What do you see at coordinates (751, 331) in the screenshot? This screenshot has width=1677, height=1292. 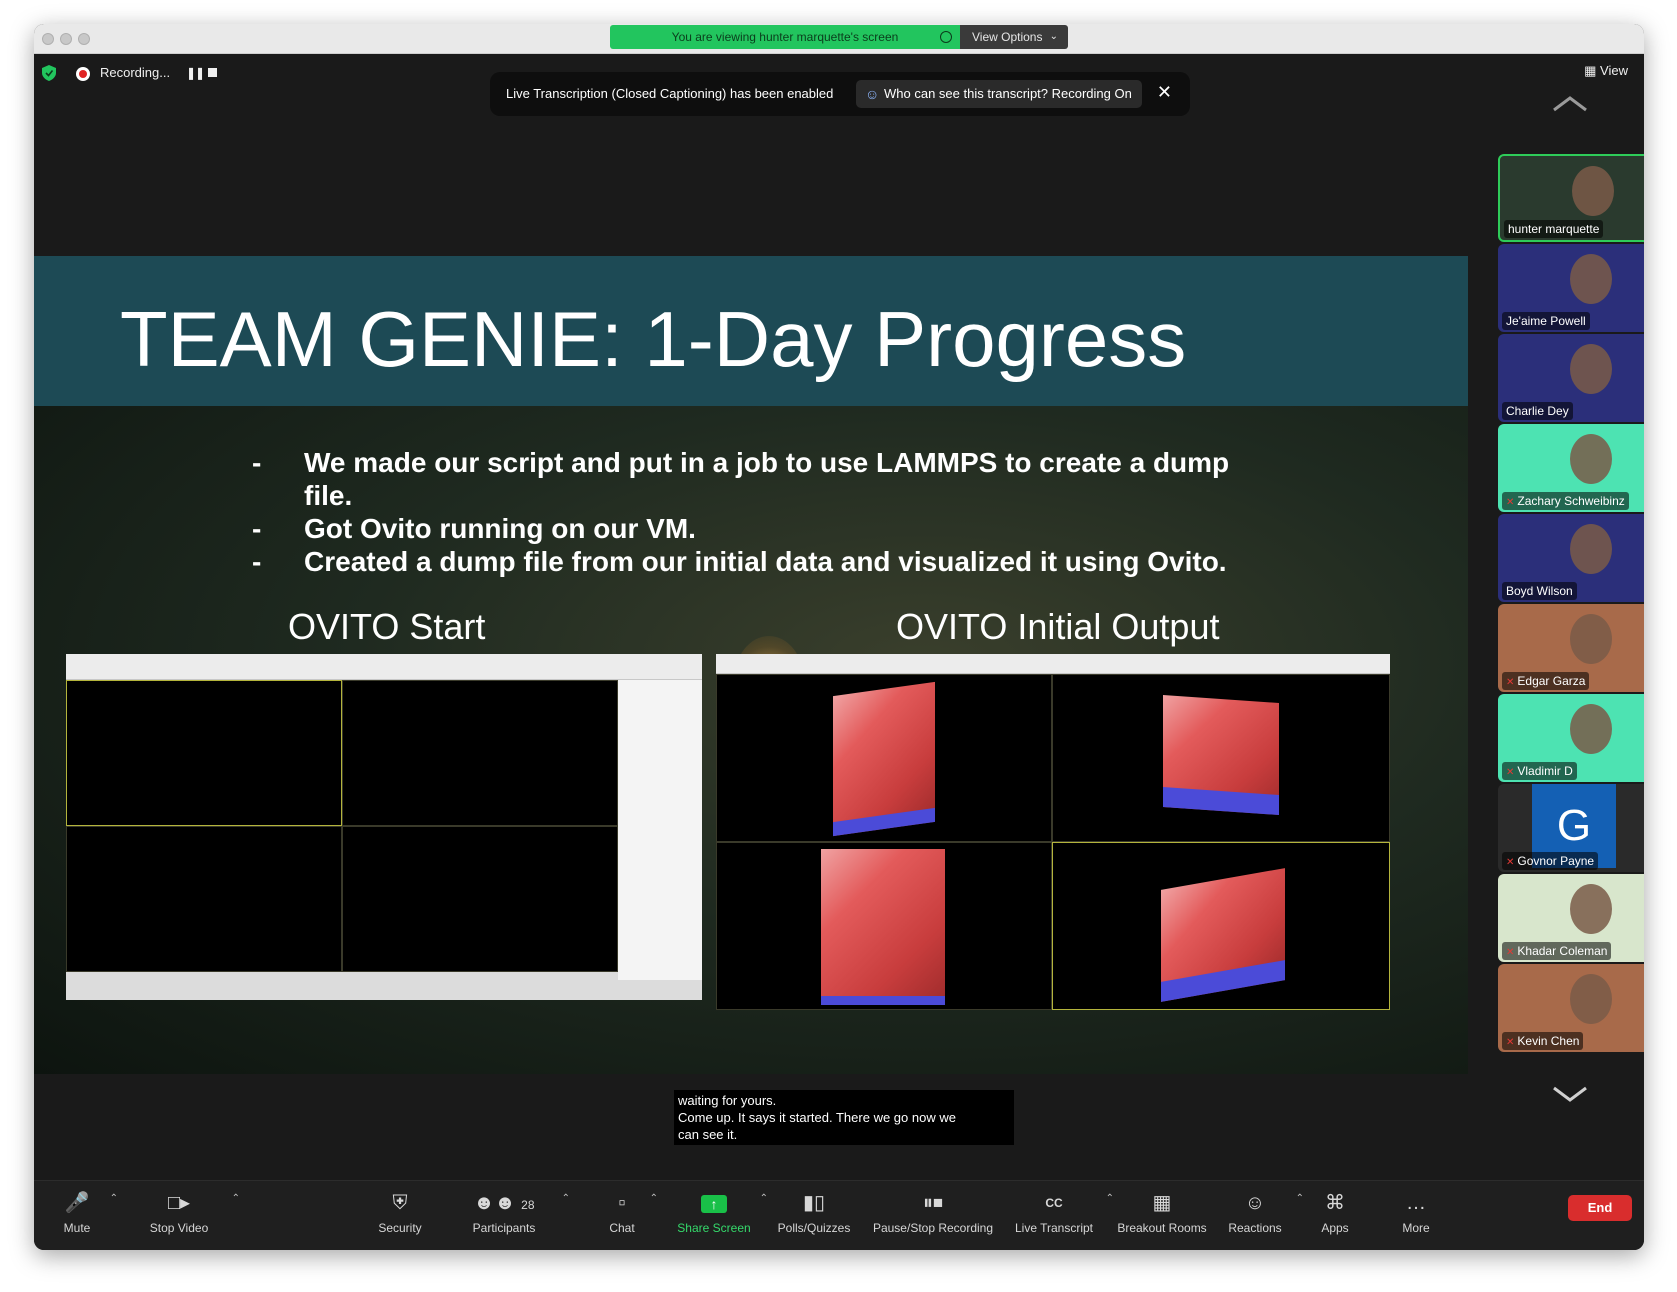 I see `slide-header: TEAM GENIE: 1-Day Progress` at bounding box center [751, 331].